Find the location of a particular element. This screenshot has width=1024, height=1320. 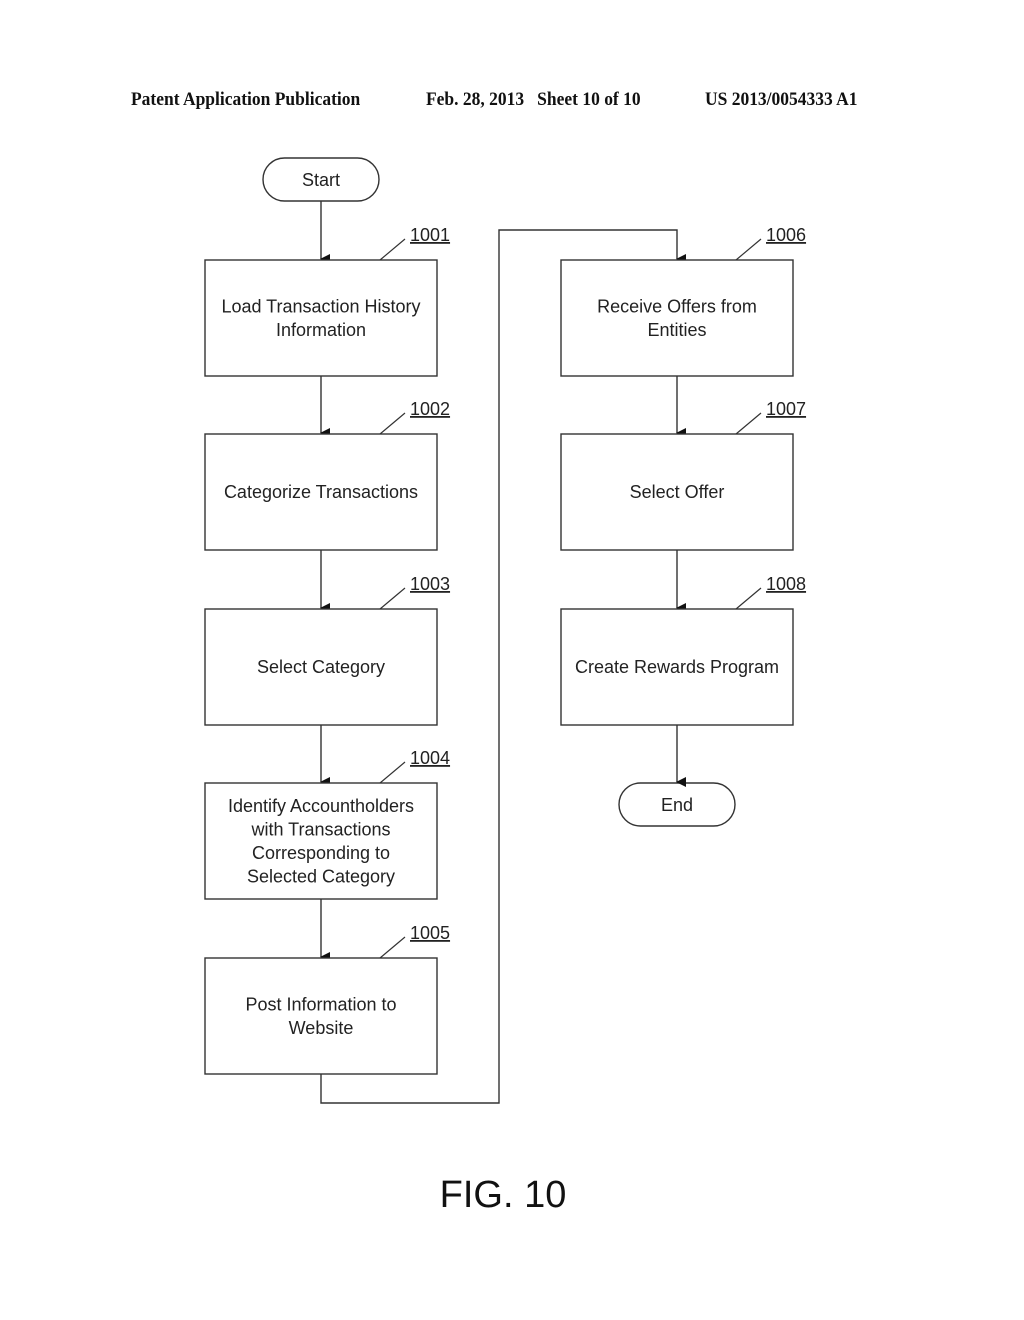

step-label: Create Rewards Program is located at coordinates (677, 667).